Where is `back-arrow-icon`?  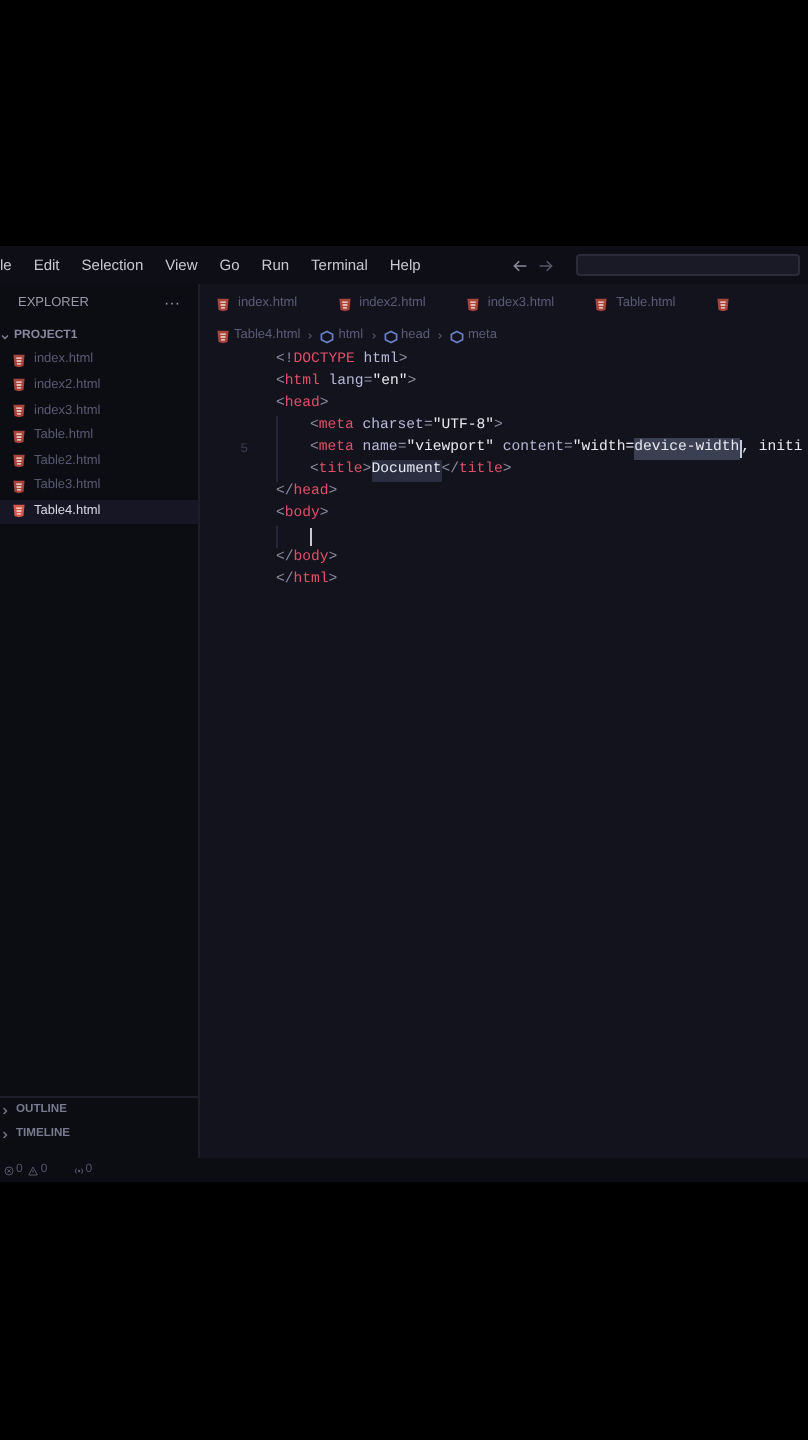
back-arrow-icon is located at coordinates (520, 265).